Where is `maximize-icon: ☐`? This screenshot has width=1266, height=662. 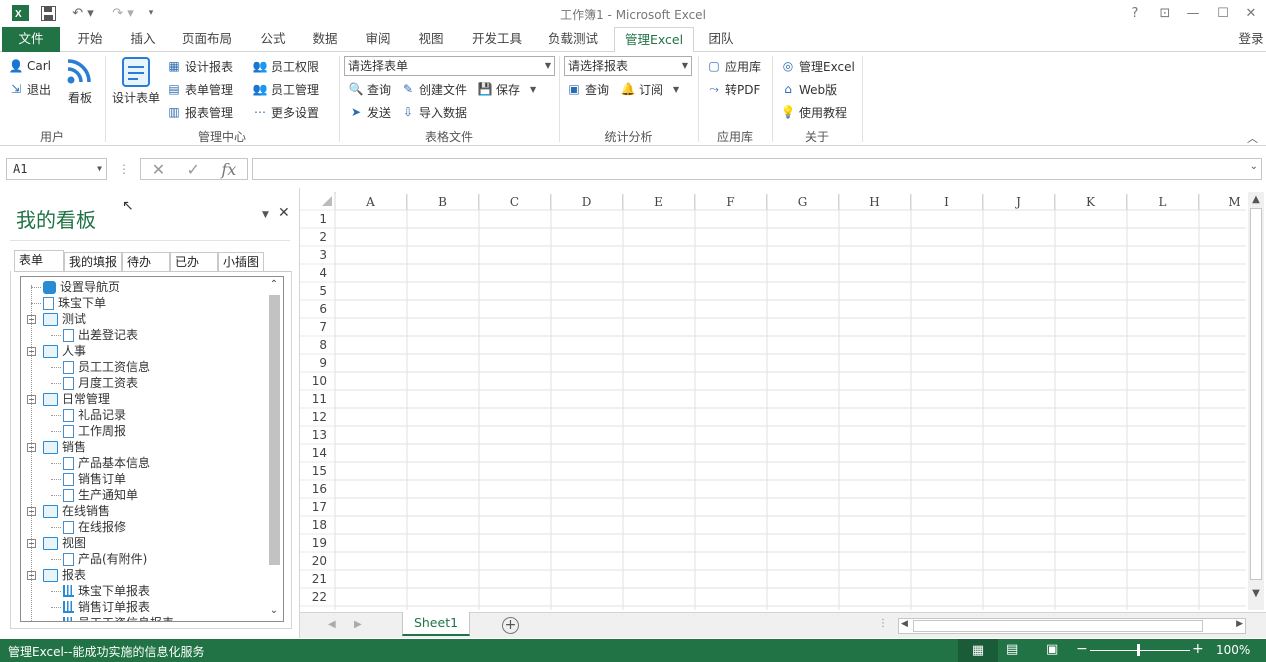
maximize-icon: ☐ is located at coordinates (1223, 13).